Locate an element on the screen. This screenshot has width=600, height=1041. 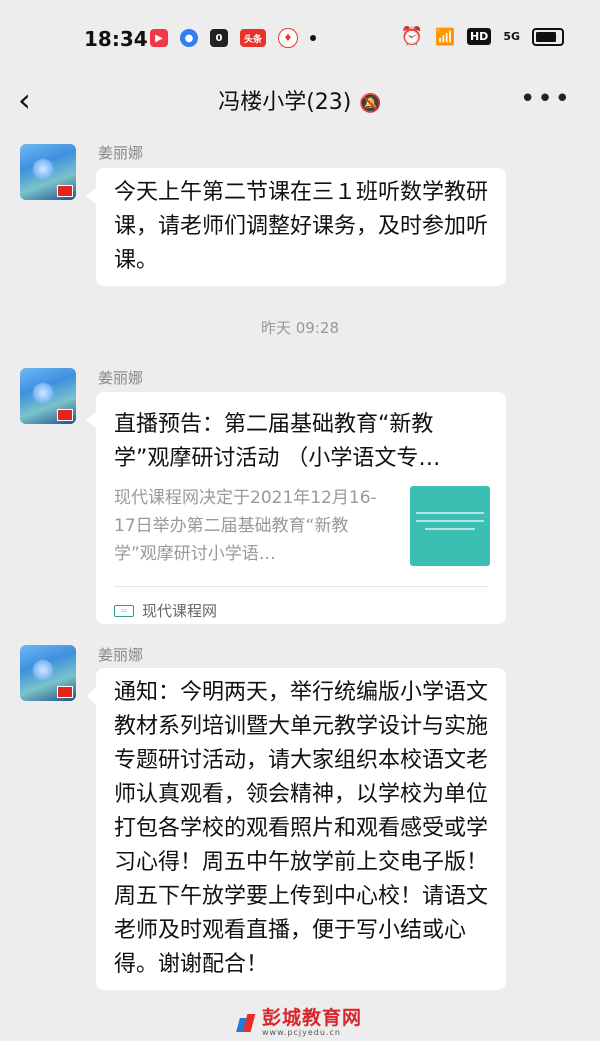
chat-title-wrap: 冯楼小学(23) 🔕 is located at coordinates (300, 100).